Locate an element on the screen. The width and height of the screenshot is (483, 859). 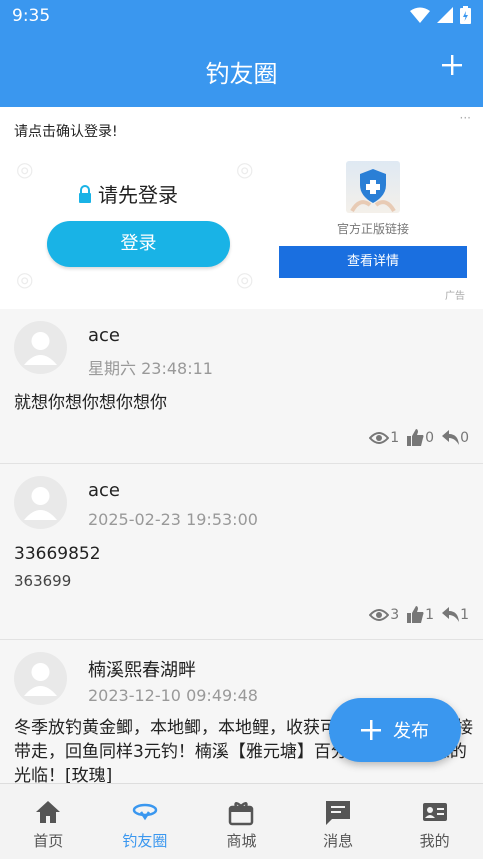
wifi-icon is located at coordinates (420, 15).